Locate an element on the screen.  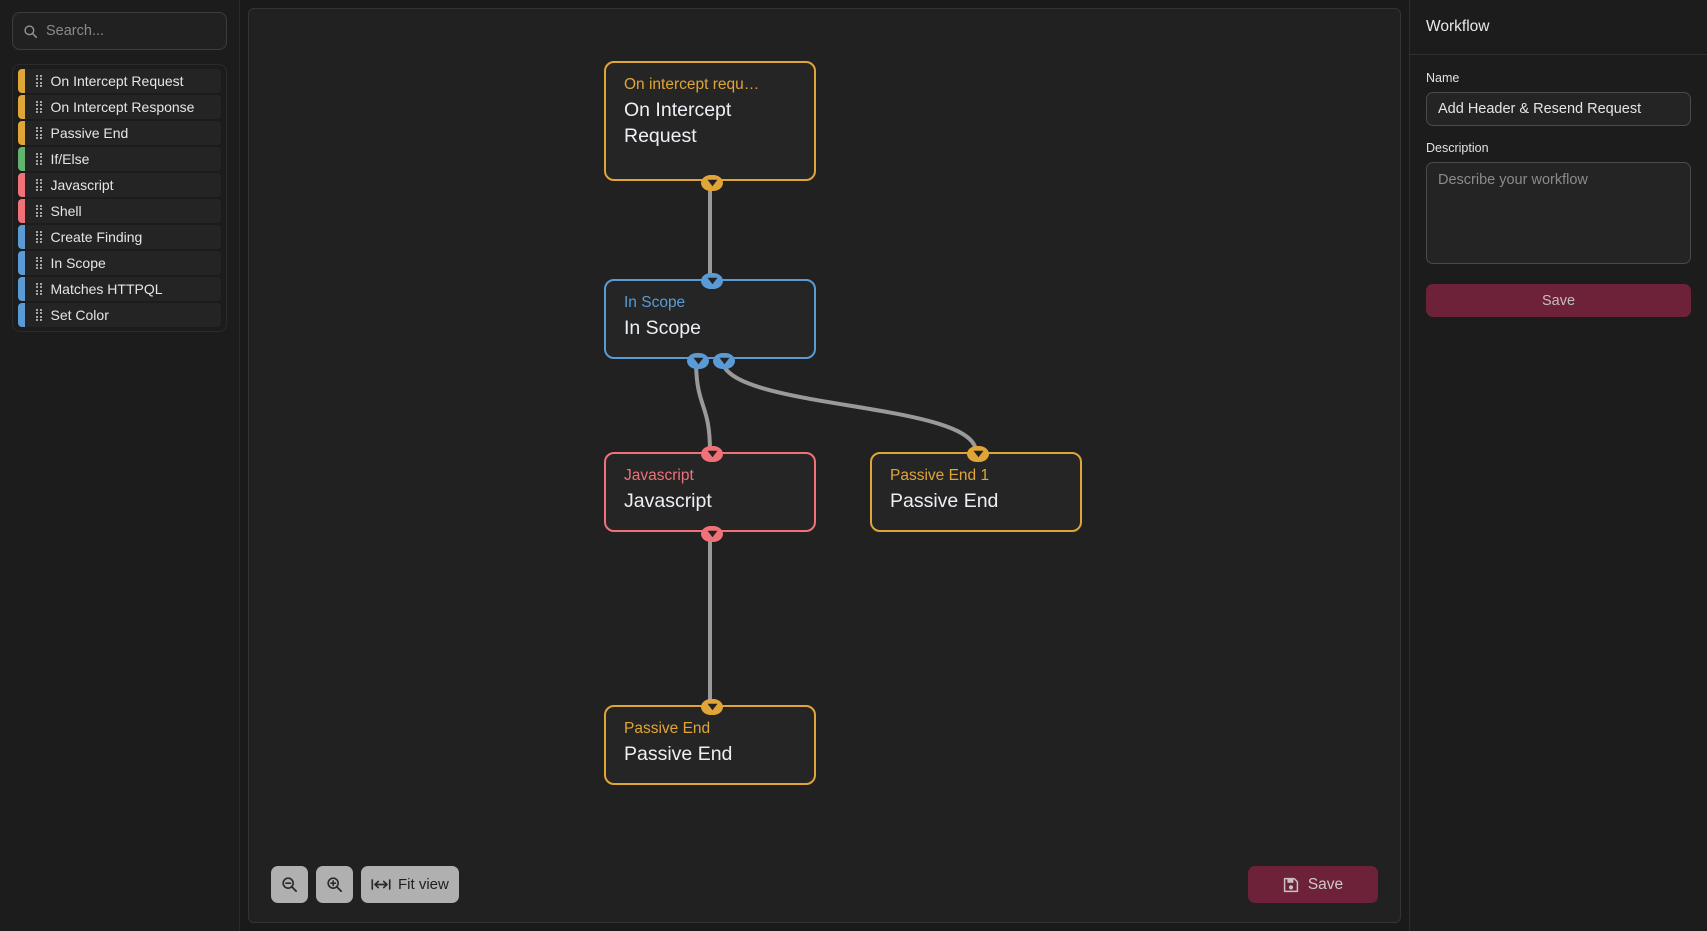
node-title: In Scope is located at coordinates (662, 327).